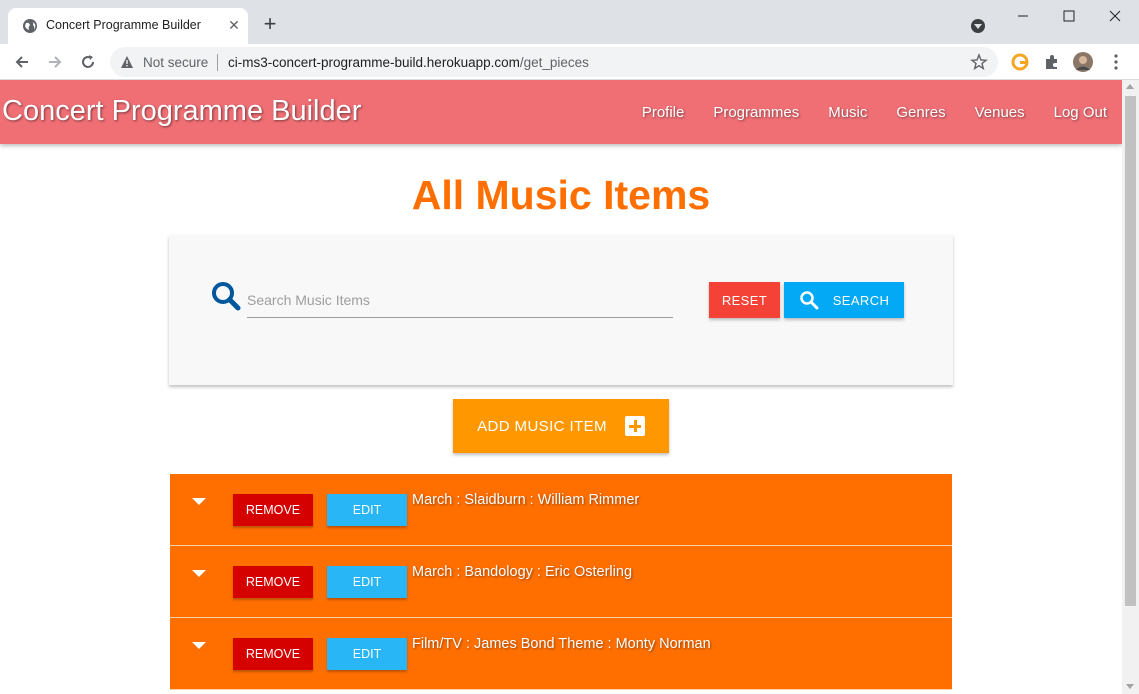  I want to click on plus-icon, so click(634, 426).